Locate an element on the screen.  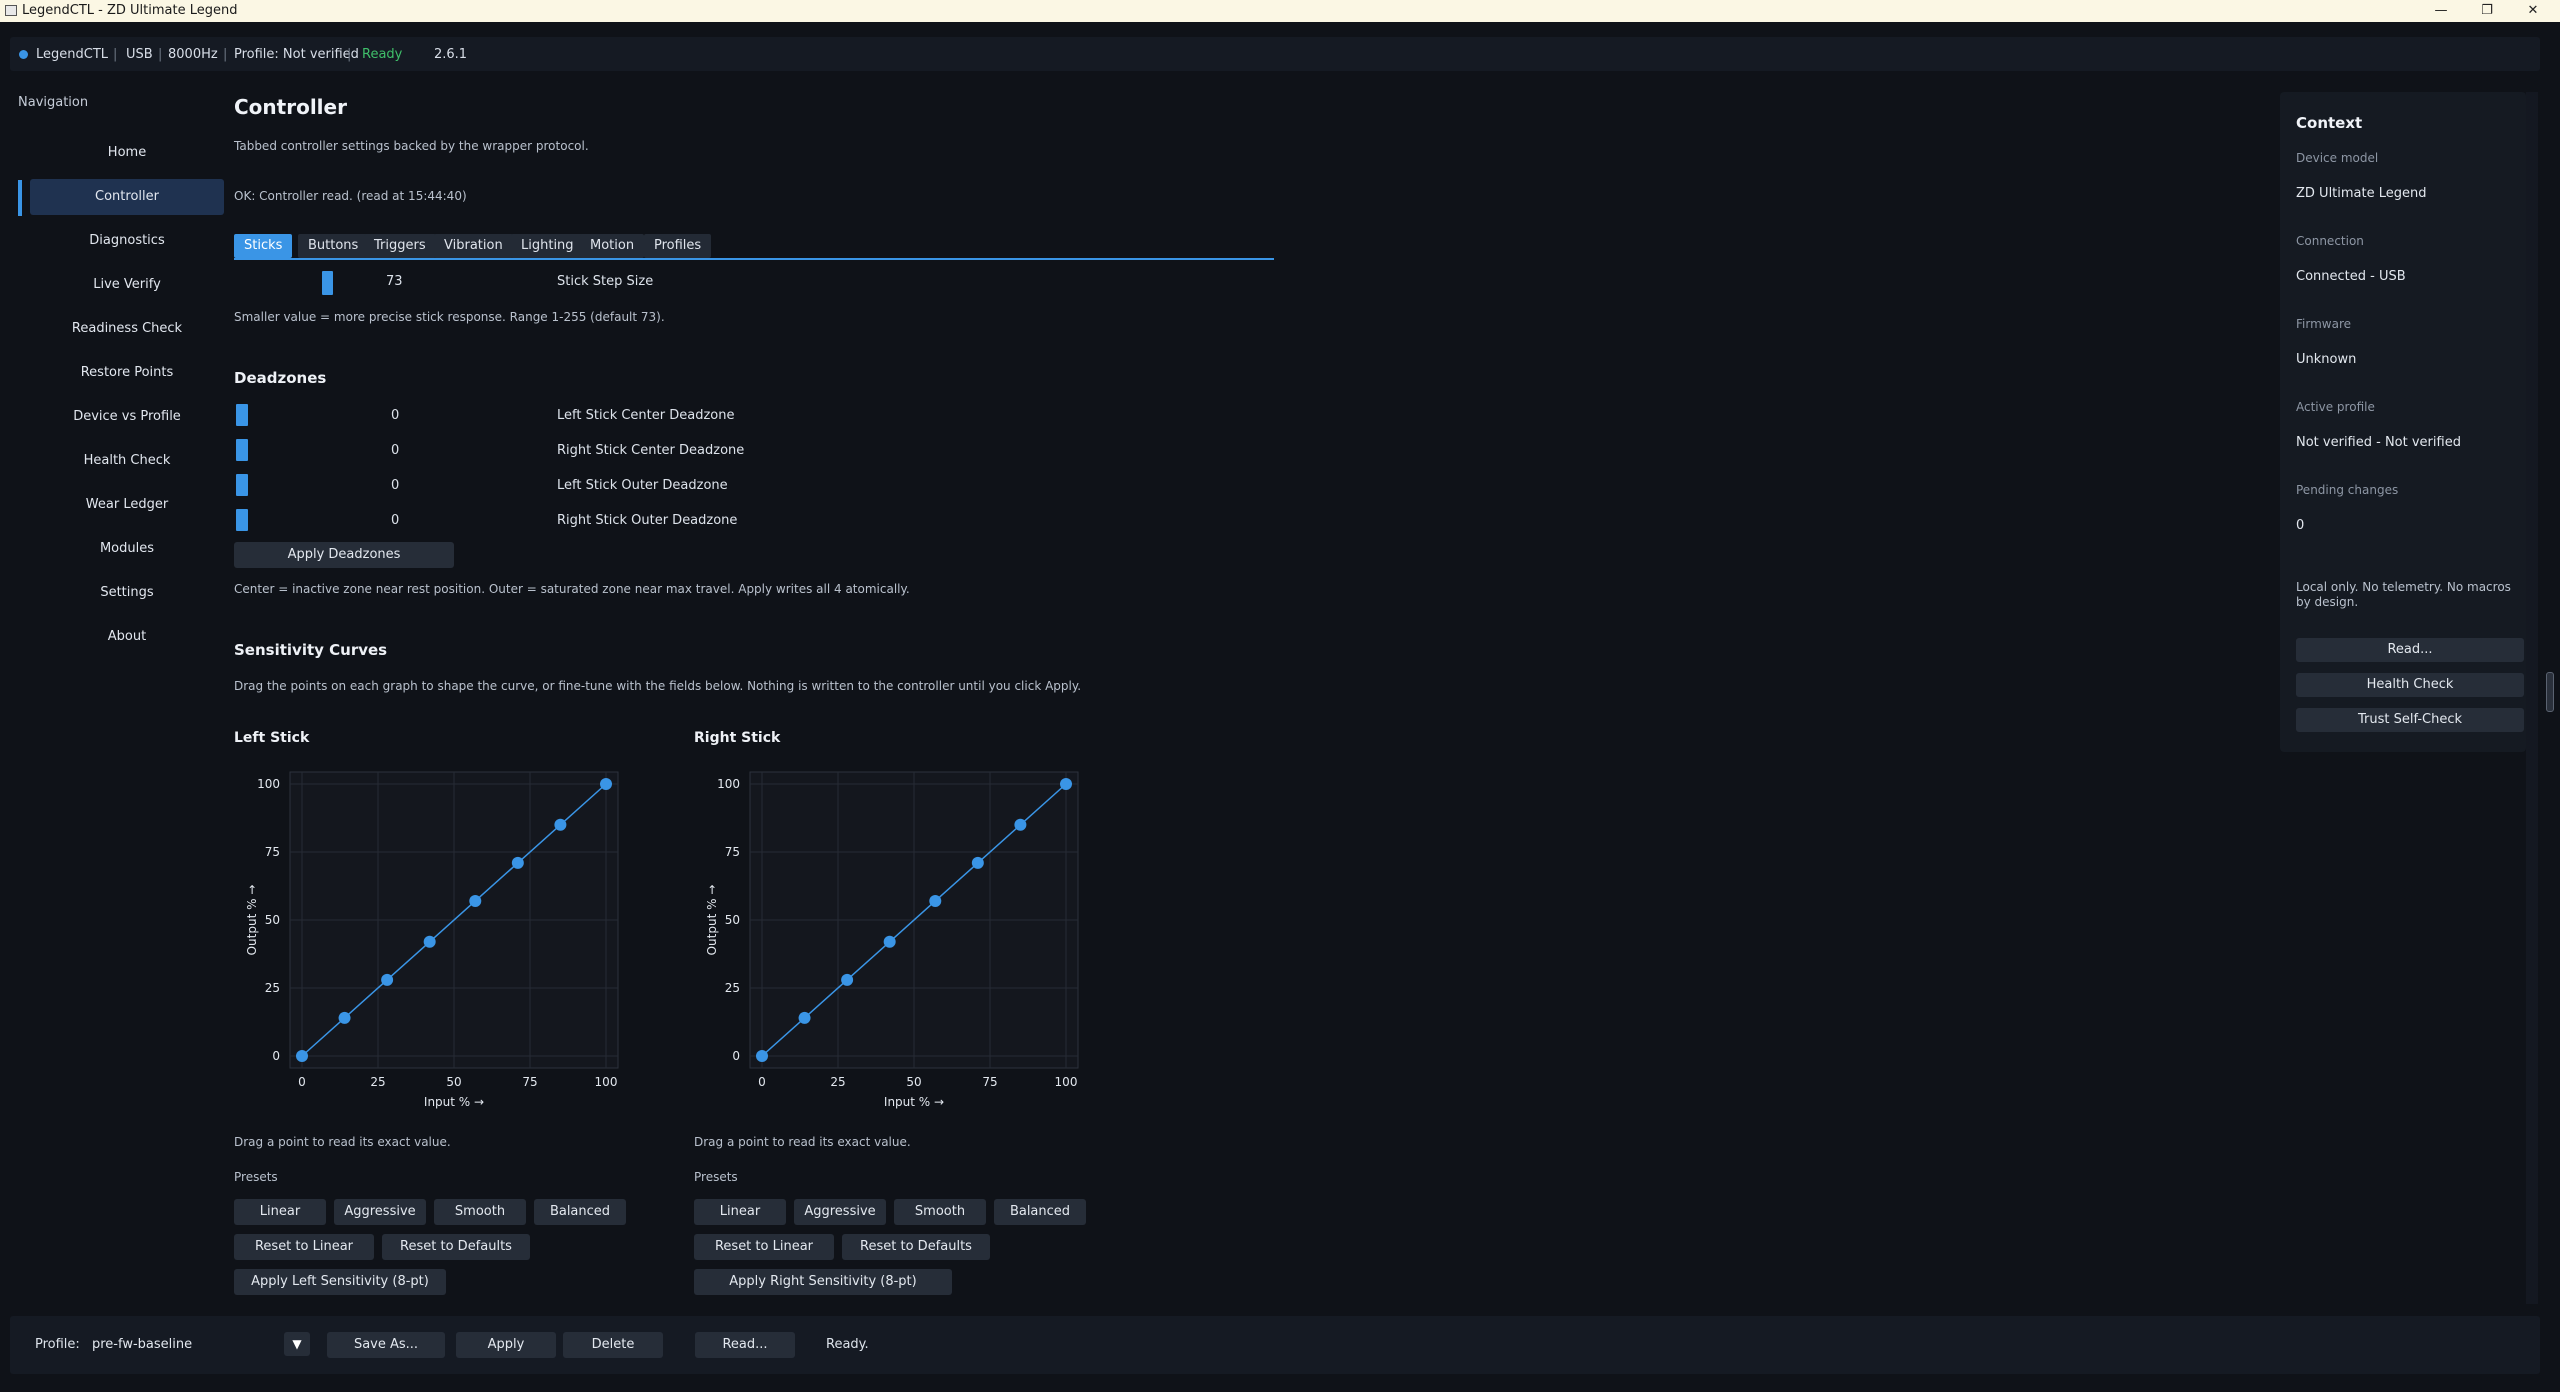
apply-deadzones-button: Apply Deadzones is located at coordinates (344, 555).